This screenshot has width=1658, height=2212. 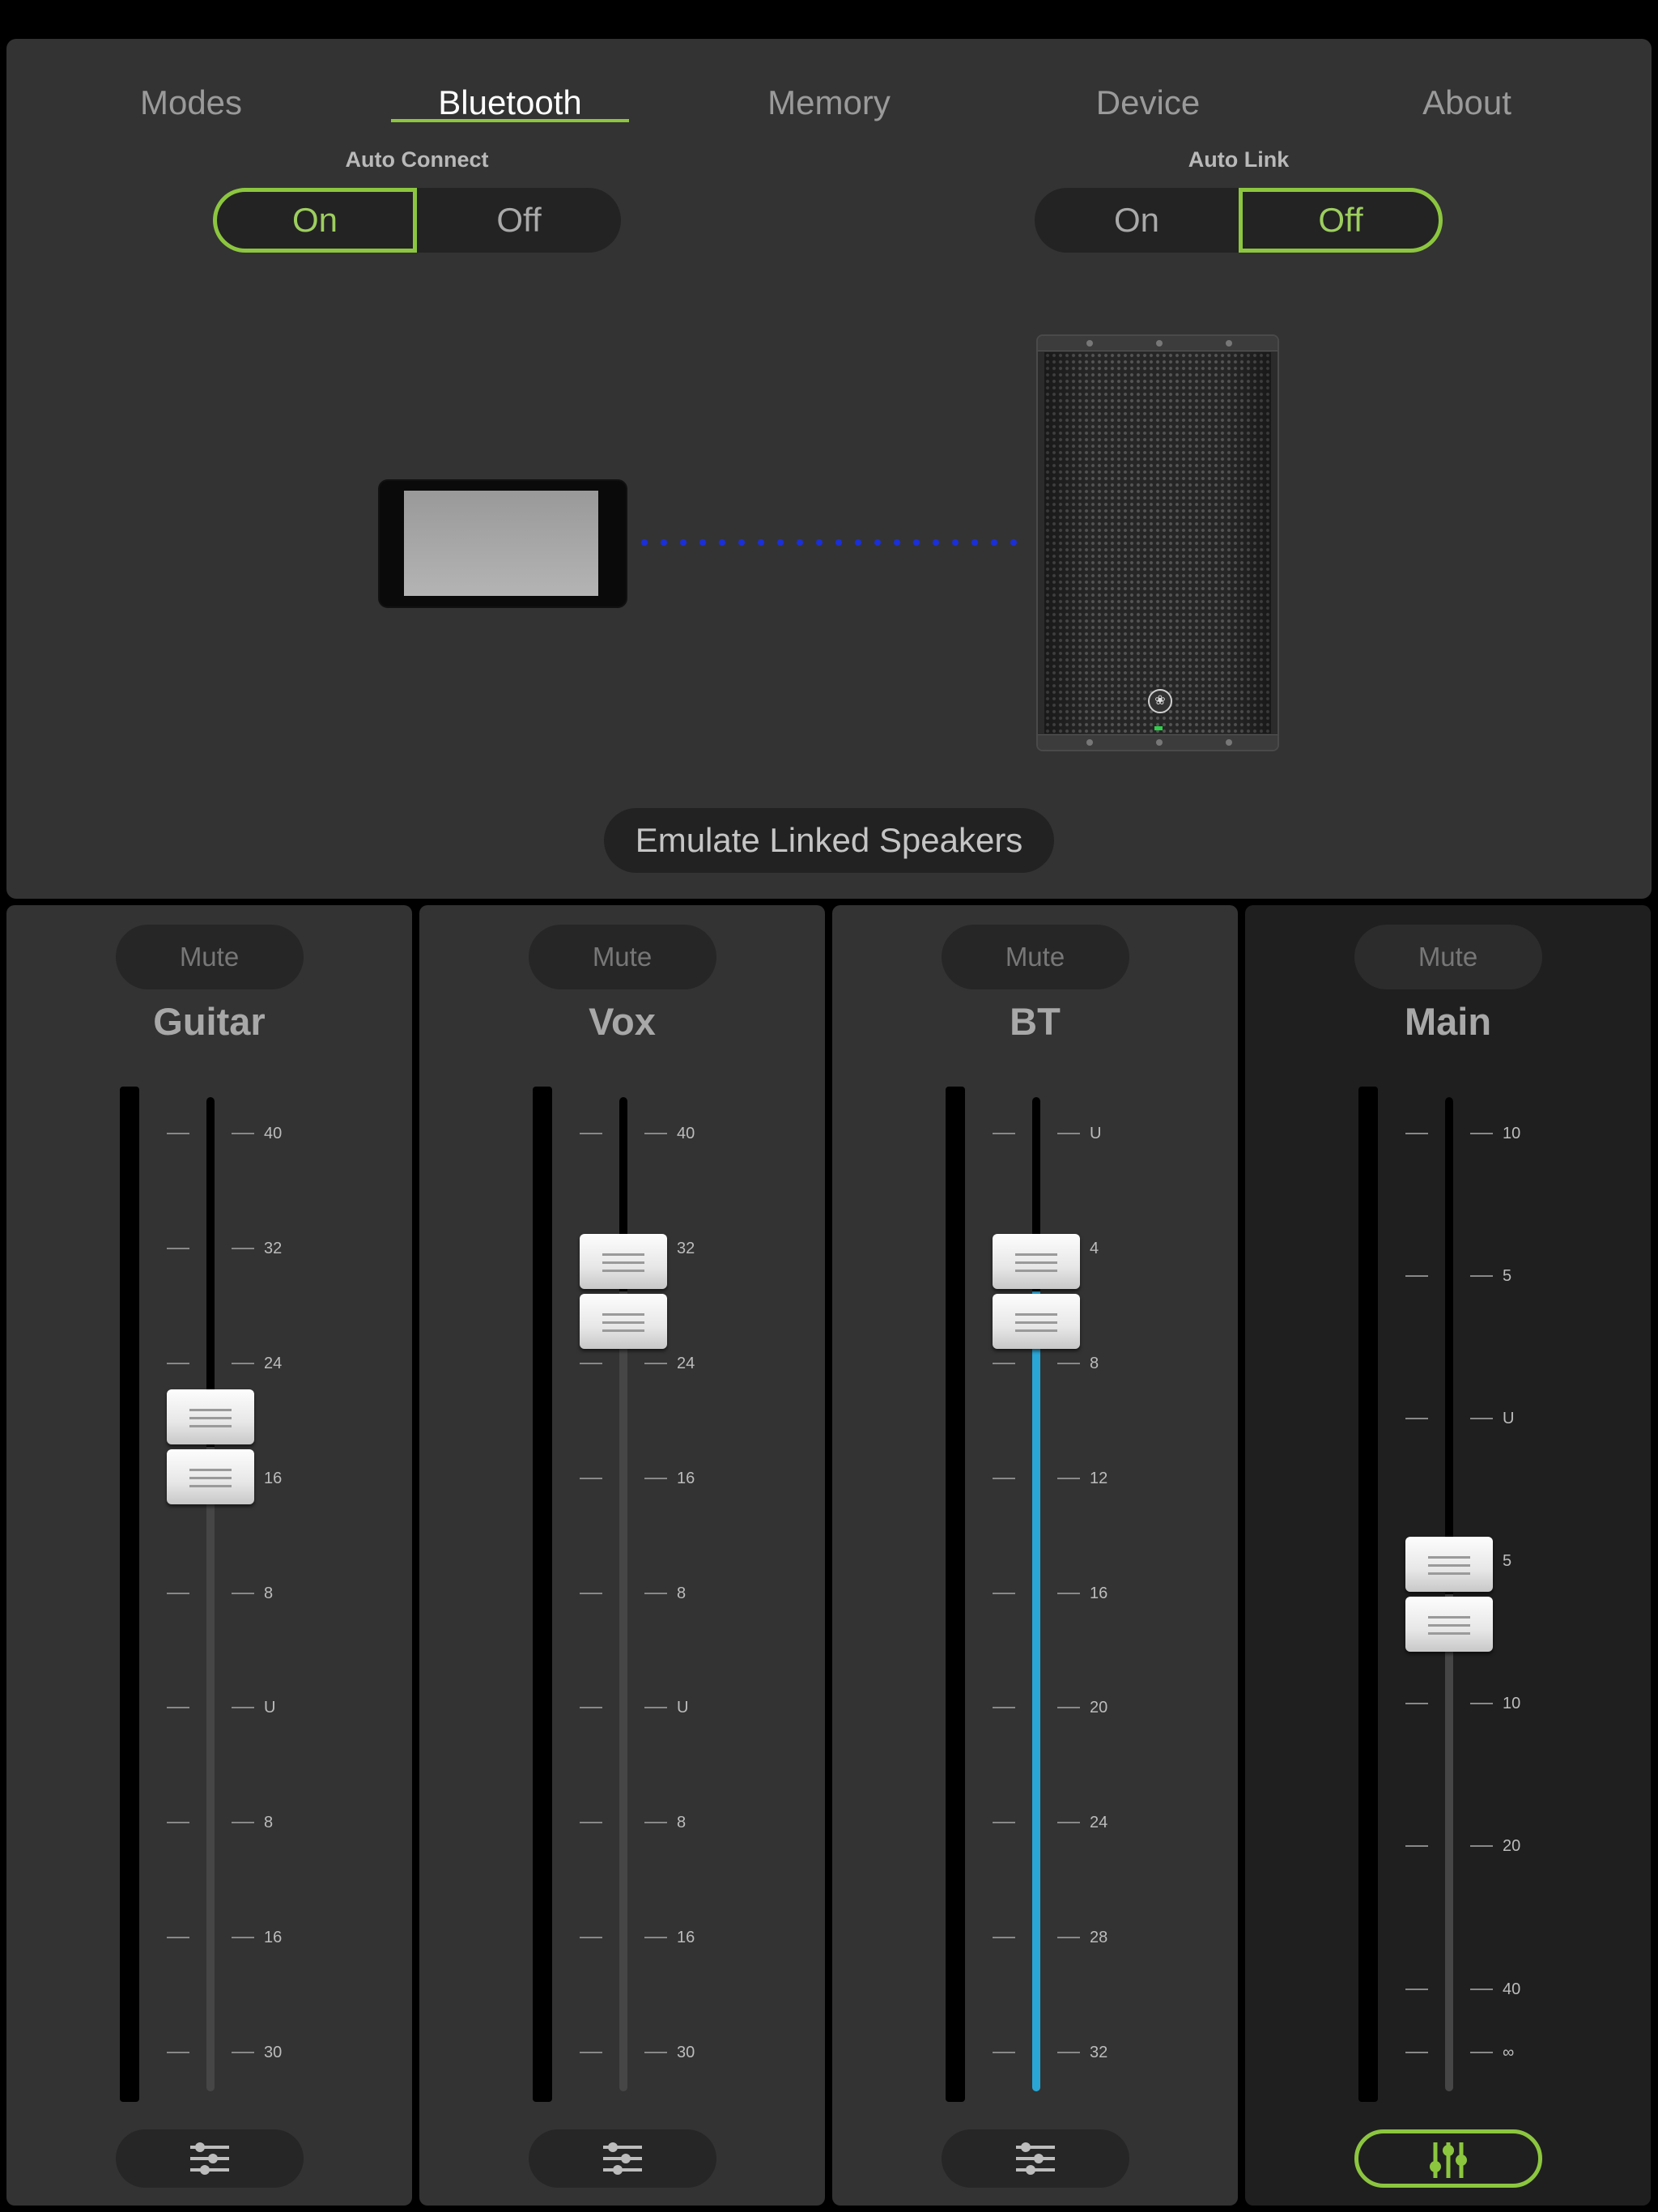 What do you see at coordinates (829, 103) in the screenshot?
I see `tab-memory: Memory` at bounding box center [829, 103].